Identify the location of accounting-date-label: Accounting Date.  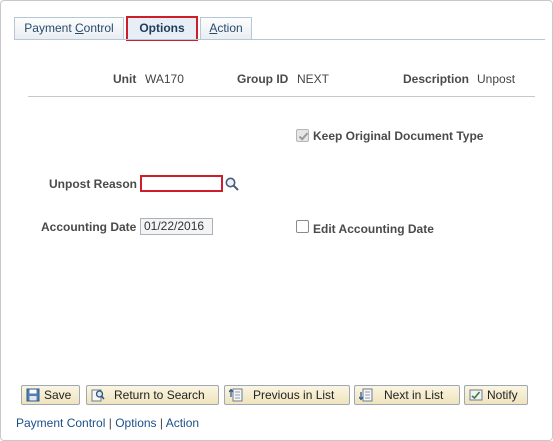
(89, 227).